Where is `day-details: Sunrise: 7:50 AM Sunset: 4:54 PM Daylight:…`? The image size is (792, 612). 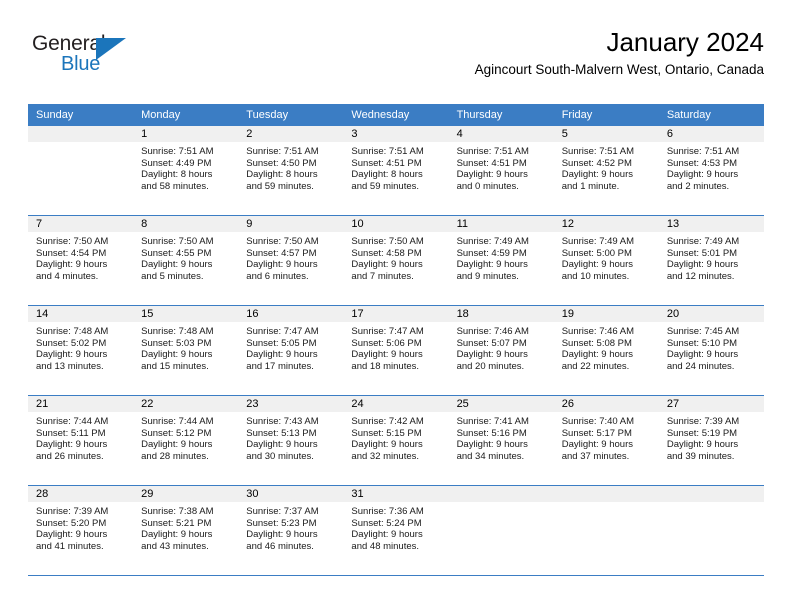
day-details: Sunrise: 7:50 AM Sunset: 4:54 PM Daylight:… is located at coordinates (80, 257).